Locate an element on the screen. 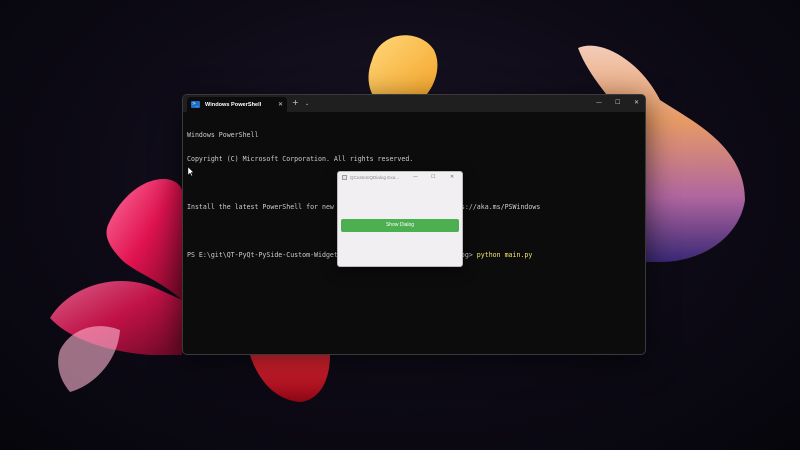 The width and height of the screenshot is (800, 450). terminal-titlebar: >_ Windows PowerShell ✕ + ⌄ — ☐ ✕ is located at coordinates (414, 103).